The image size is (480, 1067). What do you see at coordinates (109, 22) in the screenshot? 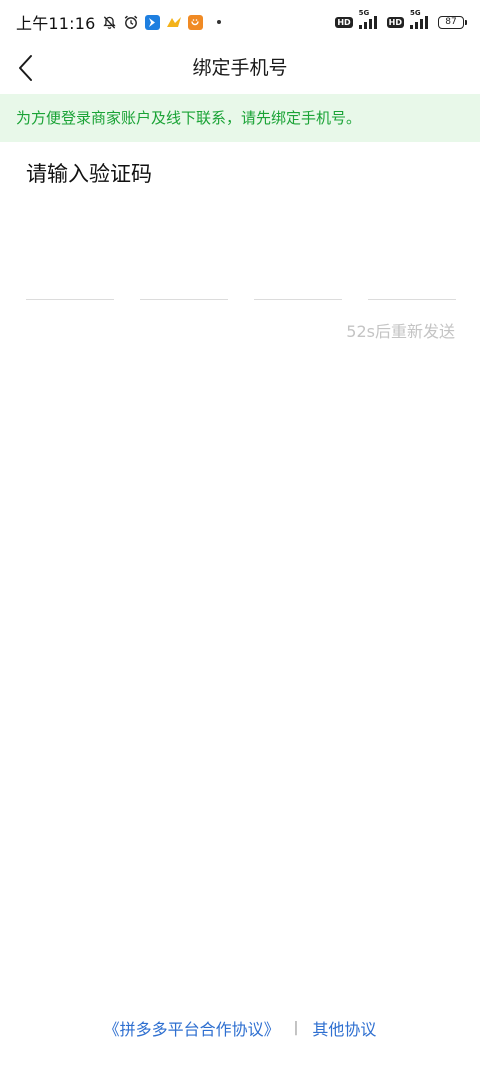
I see `bell-muted-icon` at bounding box center [109, 22].